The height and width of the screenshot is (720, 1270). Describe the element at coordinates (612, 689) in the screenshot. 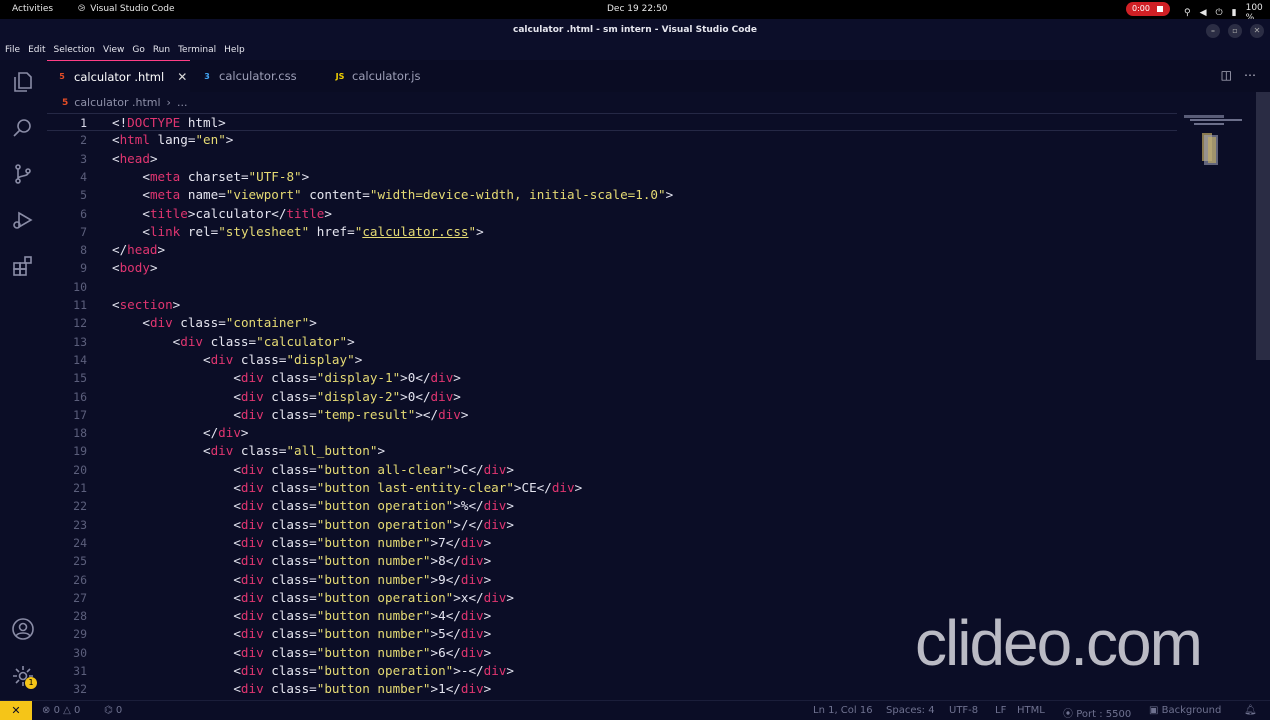

I see `code-line: 32 <div class="button number">1</div>` at that location.